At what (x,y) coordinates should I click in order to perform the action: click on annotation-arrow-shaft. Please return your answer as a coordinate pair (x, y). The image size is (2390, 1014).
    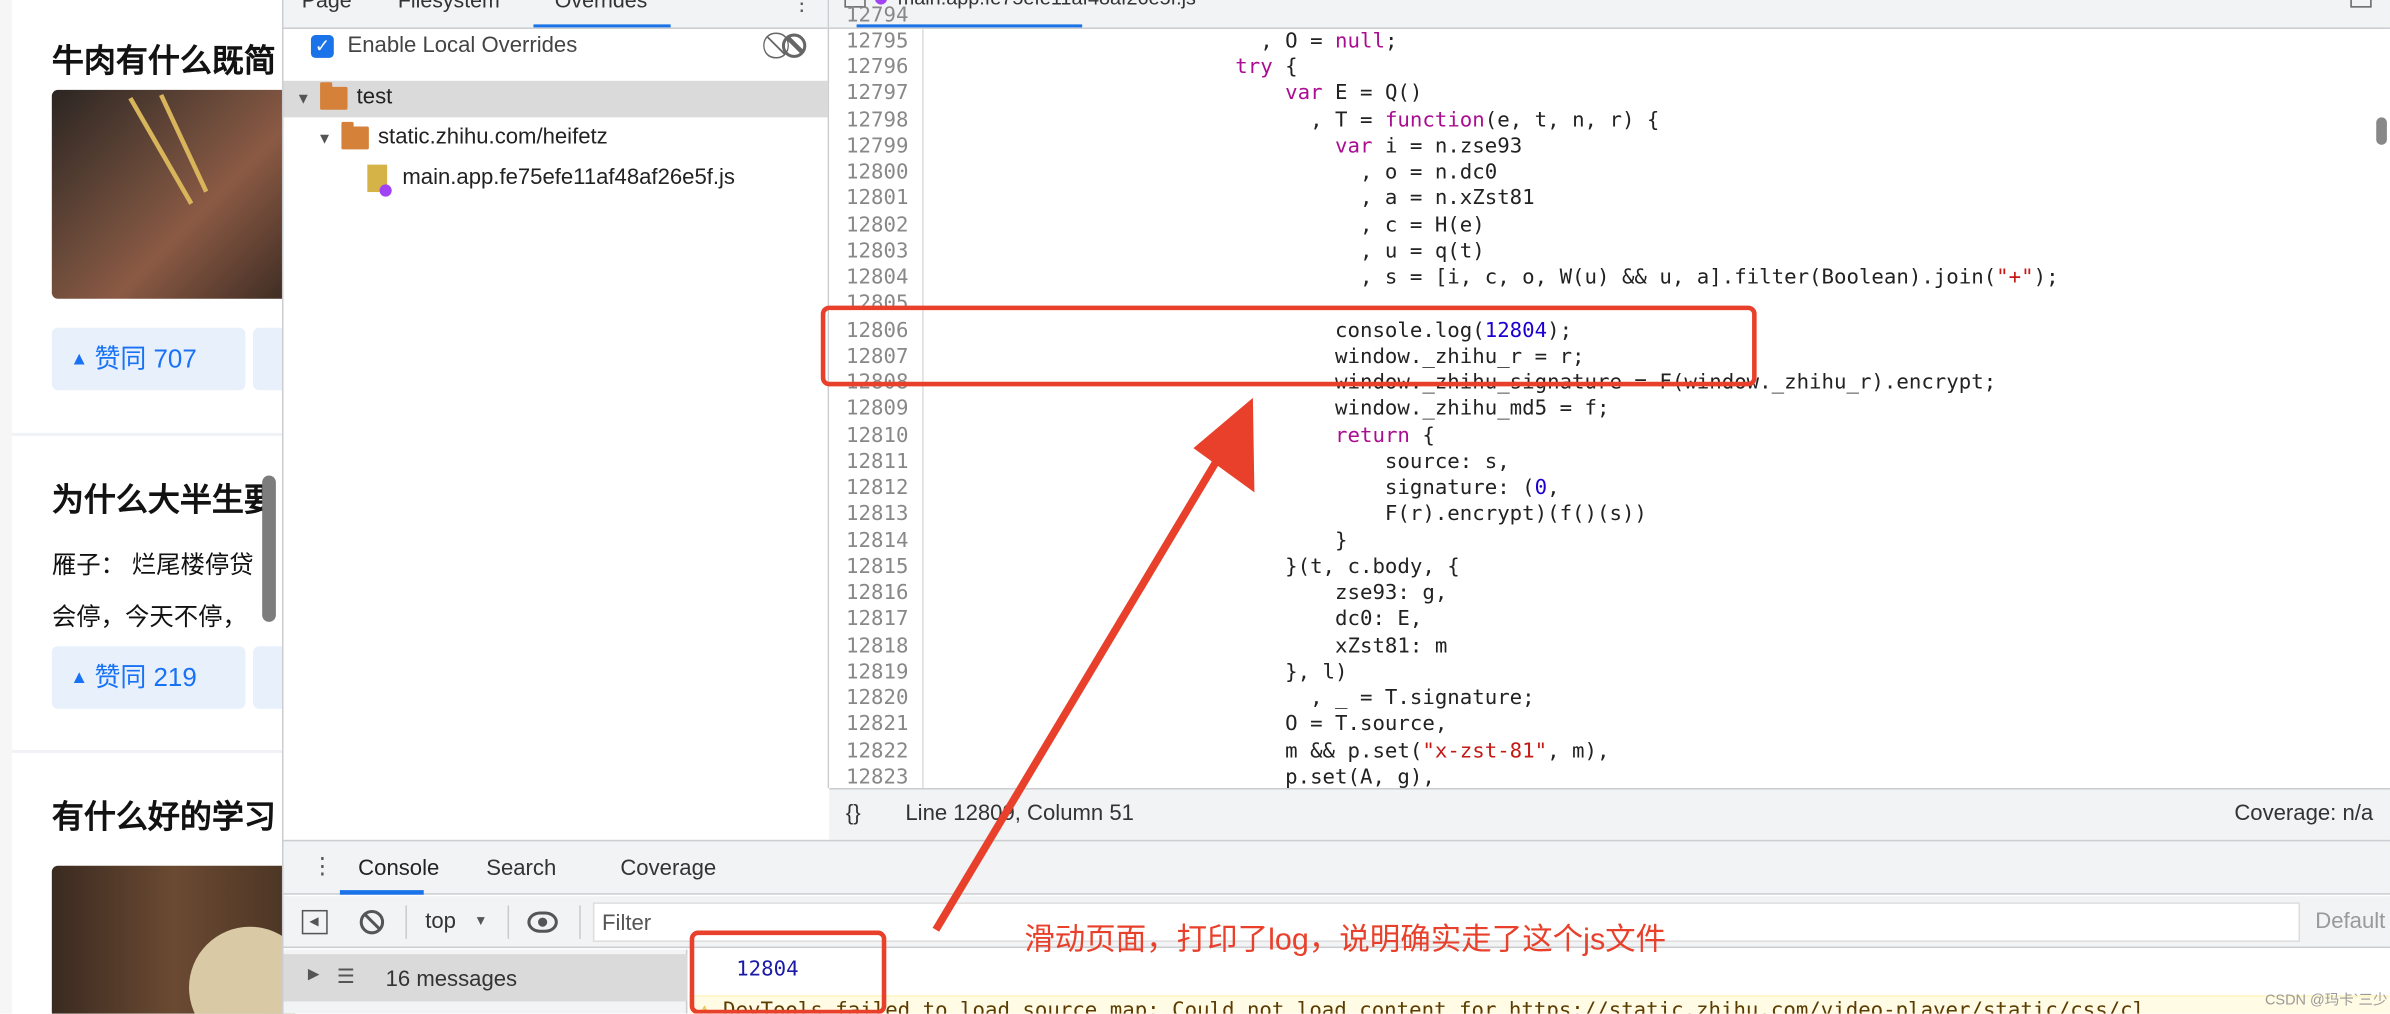
    Looking at the image, I should click on (1079, 690).